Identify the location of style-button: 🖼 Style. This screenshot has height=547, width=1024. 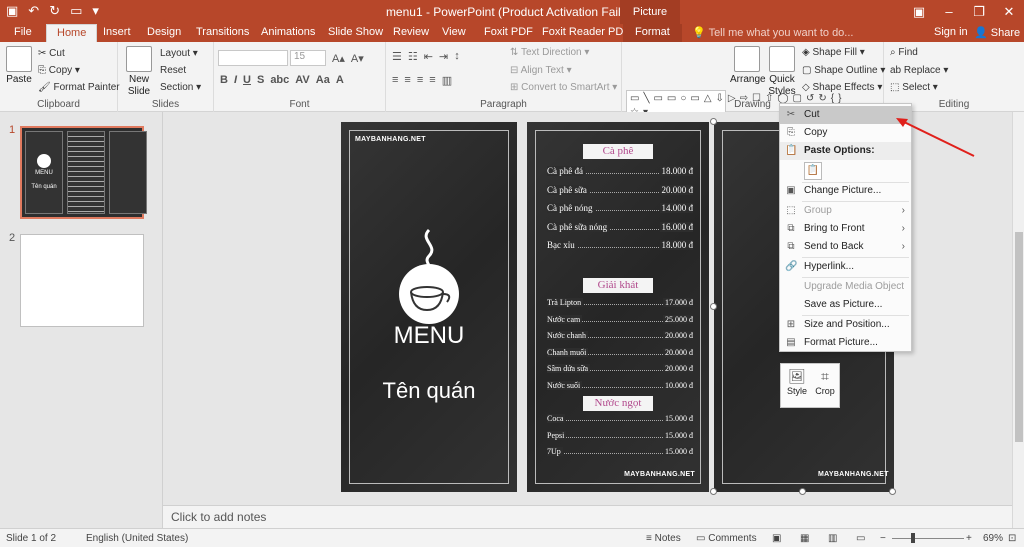
(797, 382).